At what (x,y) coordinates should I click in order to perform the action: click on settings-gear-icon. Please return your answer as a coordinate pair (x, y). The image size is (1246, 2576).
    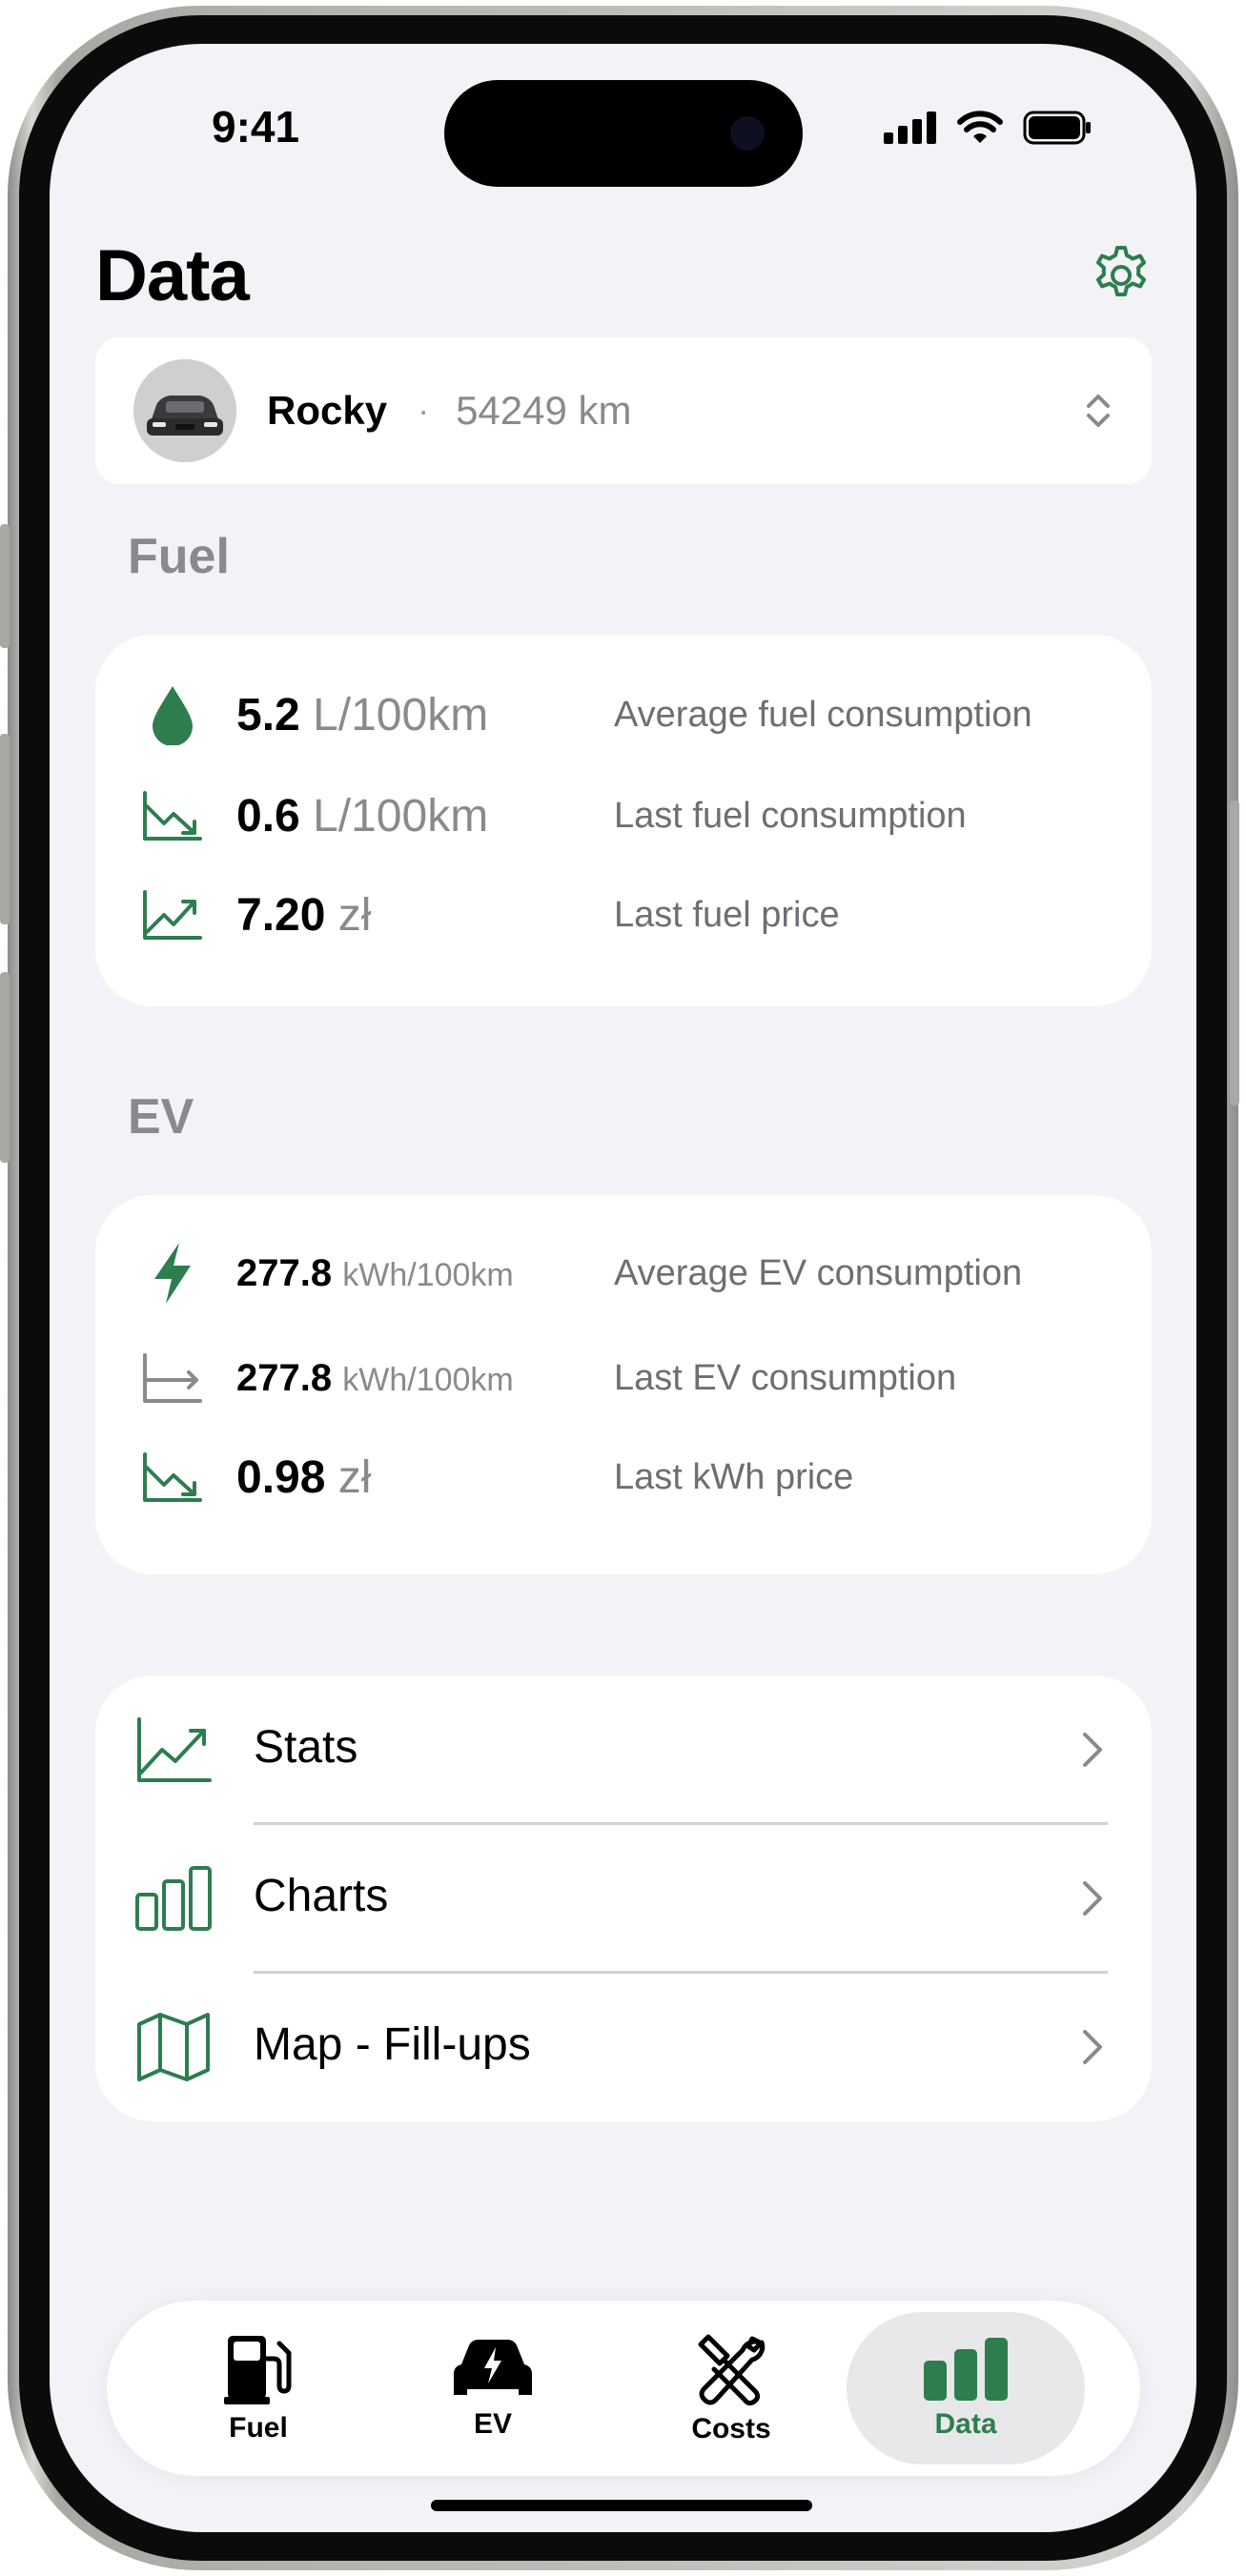
    Looking at the image, I should click on (1121, 275).